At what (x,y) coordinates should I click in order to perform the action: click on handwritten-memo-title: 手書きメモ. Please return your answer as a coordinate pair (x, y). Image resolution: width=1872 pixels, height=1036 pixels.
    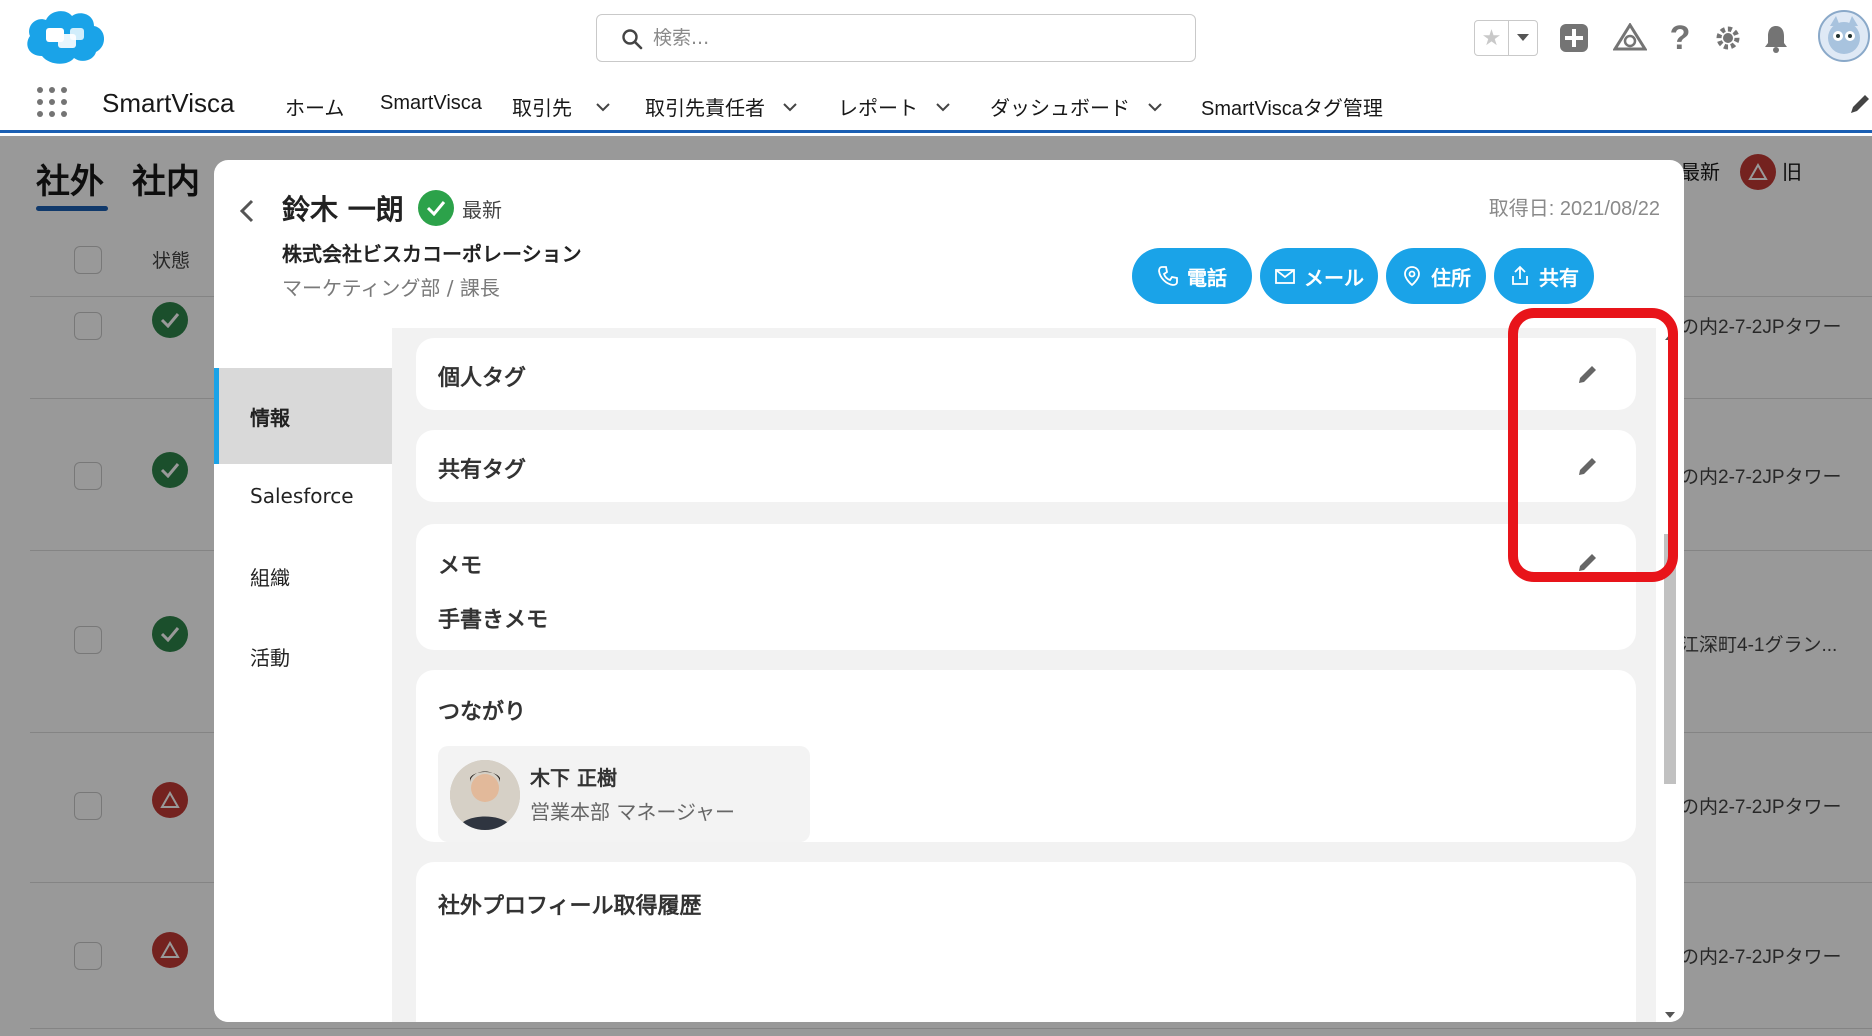
    Looking at the image, I should click on (493, 620).